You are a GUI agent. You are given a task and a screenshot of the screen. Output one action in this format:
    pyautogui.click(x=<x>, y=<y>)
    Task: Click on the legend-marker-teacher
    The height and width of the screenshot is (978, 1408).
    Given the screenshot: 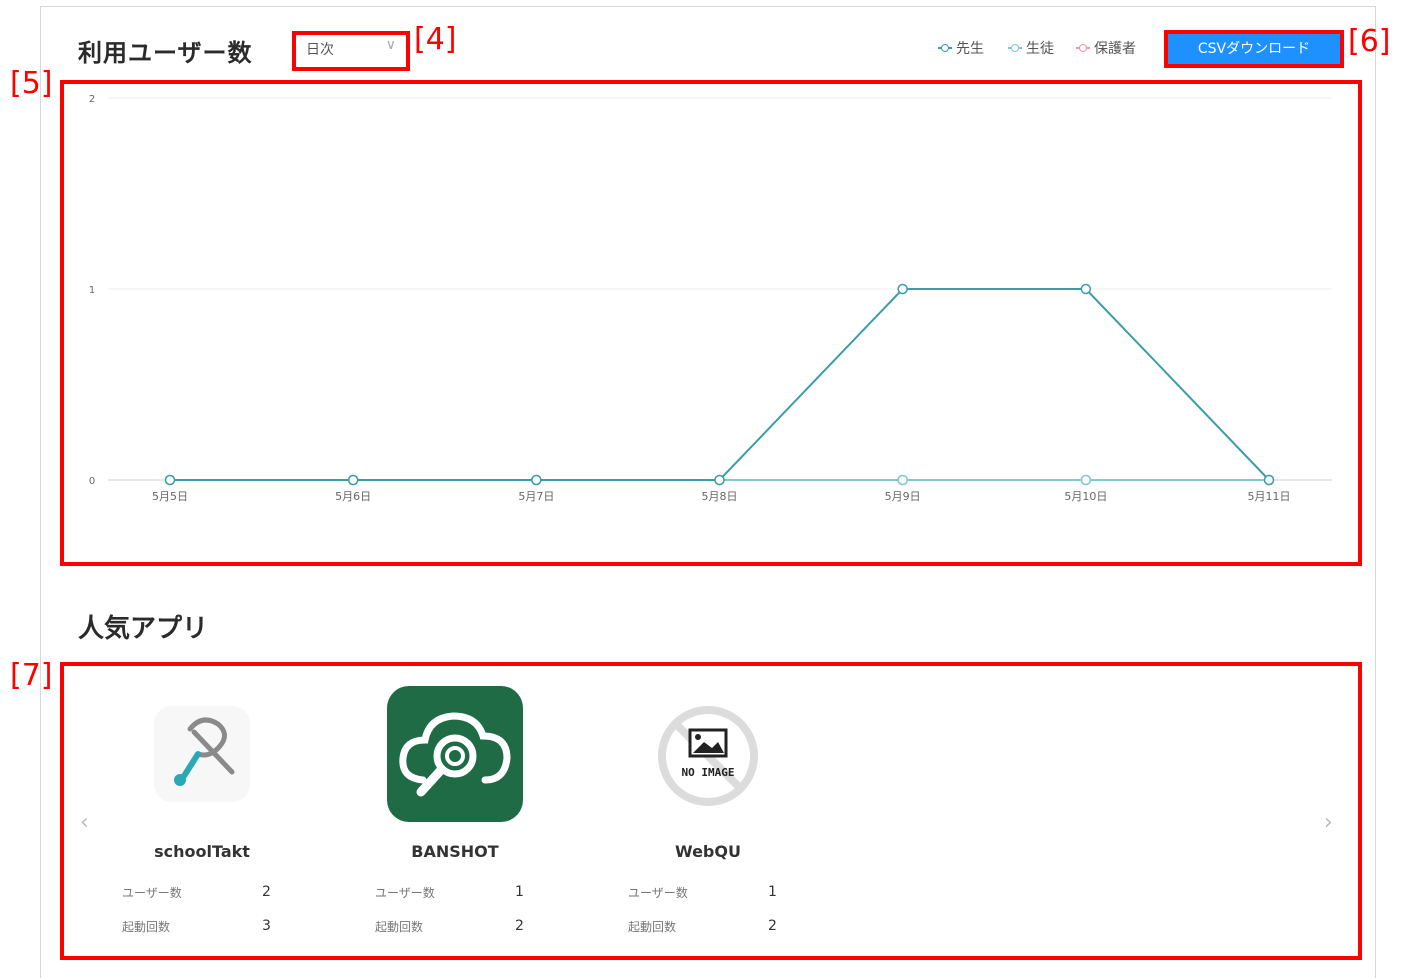 What is the action you would take?
    pyautogui.click(x=945, y=48)
    